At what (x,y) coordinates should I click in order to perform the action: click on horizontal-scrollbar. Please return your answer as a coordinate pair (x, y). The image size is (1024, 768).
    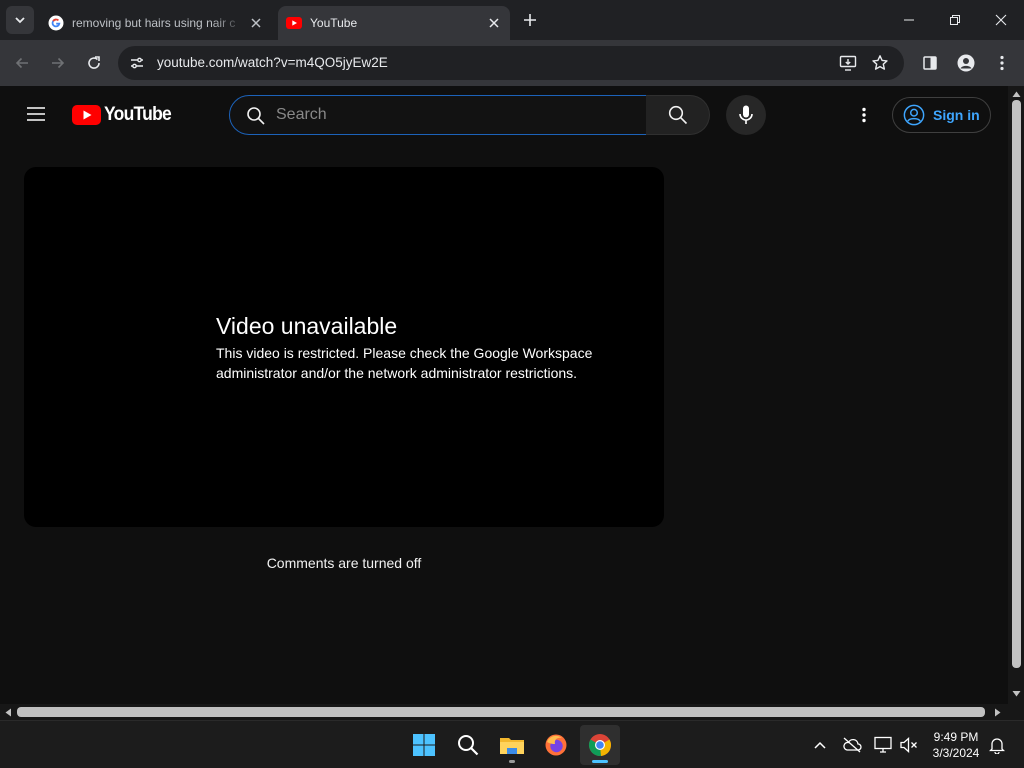
    Looking at the image, I should click on (504, 712).